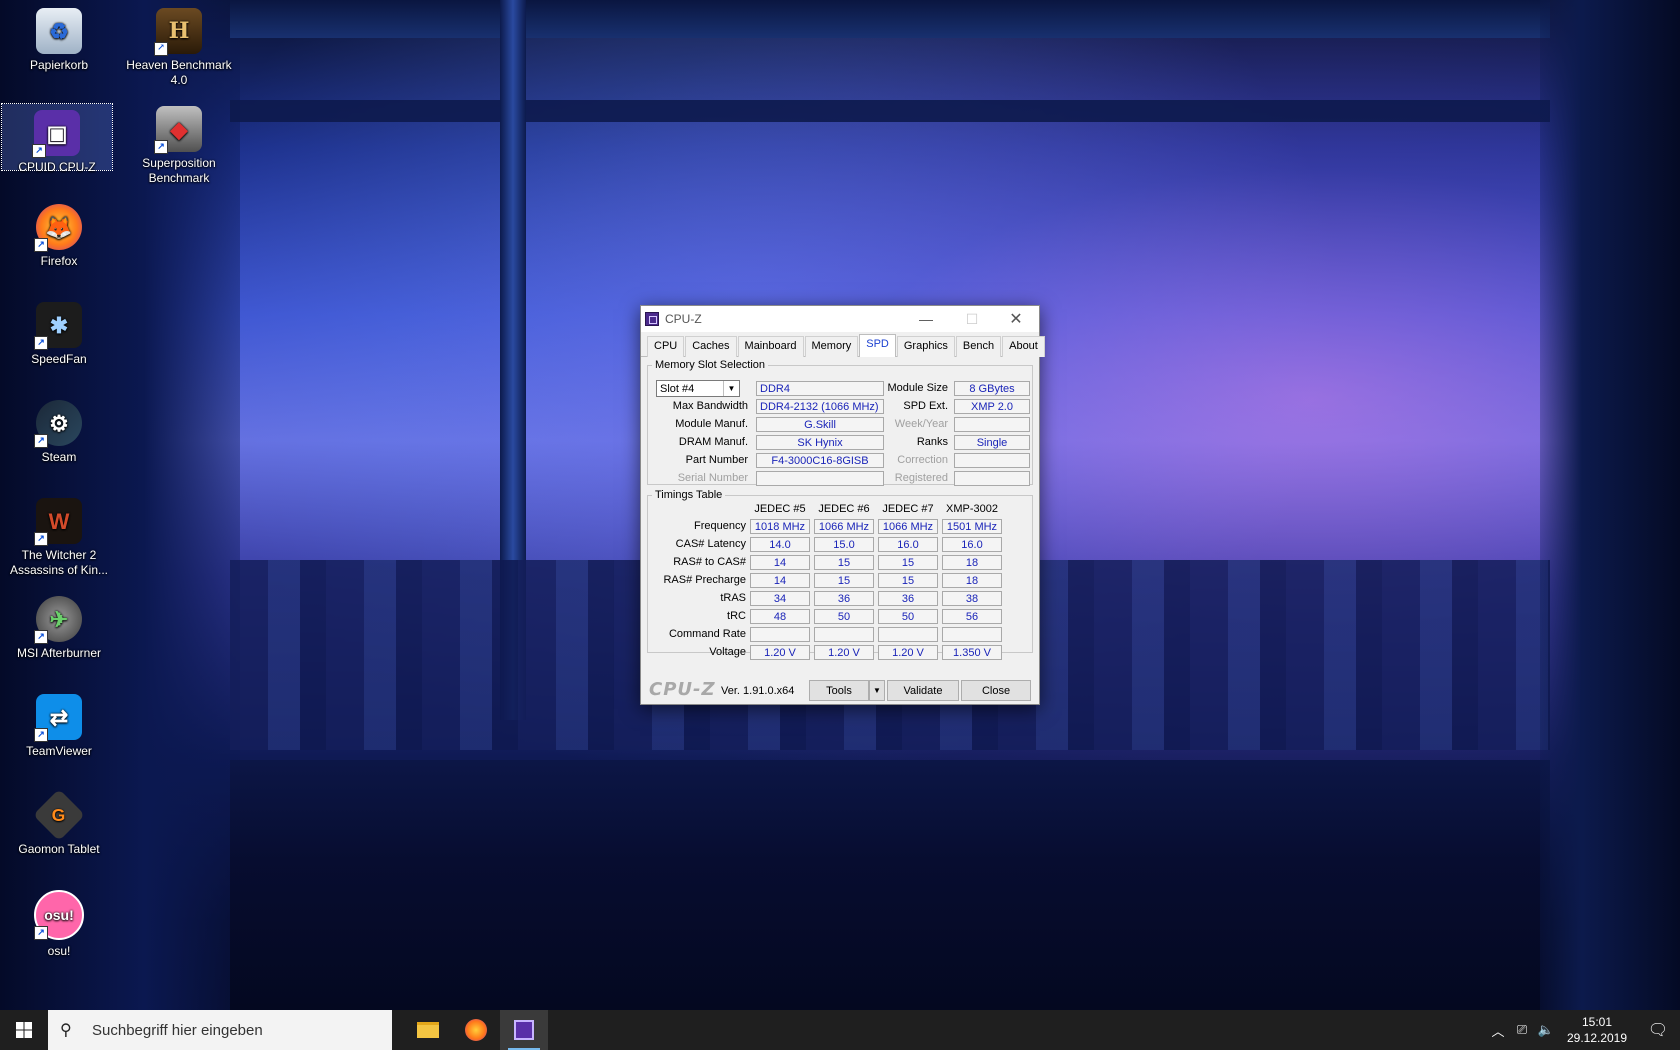  Describe the element at coordinates (59, 31) in the screenshot. I see `recycle-bin-icon: ♻` at that location.